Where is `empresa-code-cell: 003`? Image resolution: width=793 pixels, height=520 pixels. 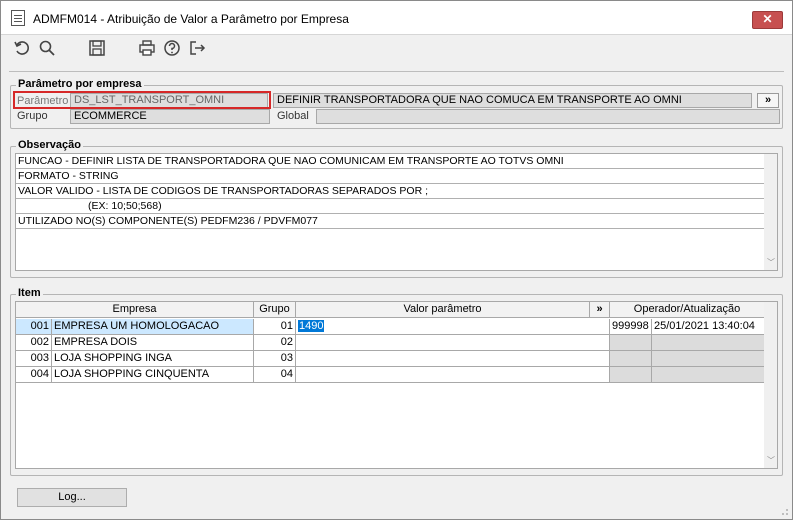 empresa-code-cell: 003 is located at coordinates (34, 359).